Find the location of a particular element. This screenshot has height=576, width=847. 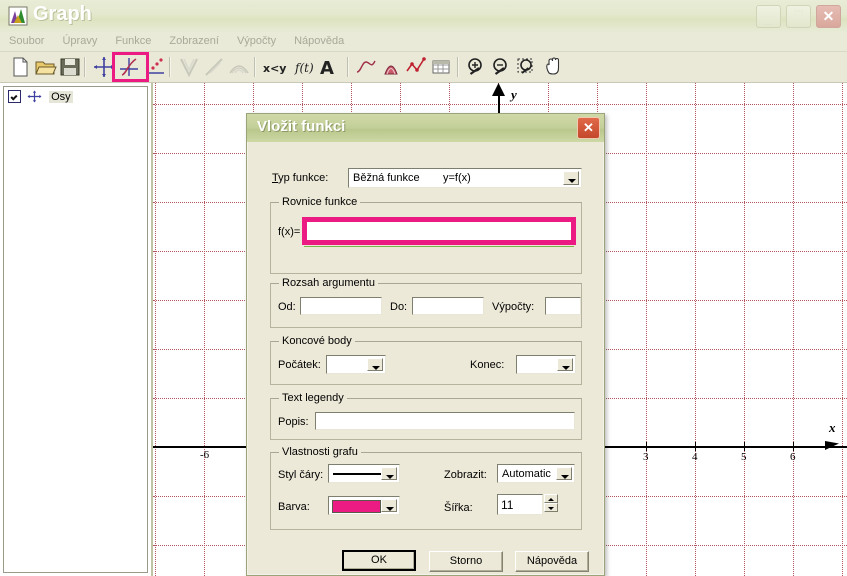

y-axis-arrow is located at coordinates (498, 89).